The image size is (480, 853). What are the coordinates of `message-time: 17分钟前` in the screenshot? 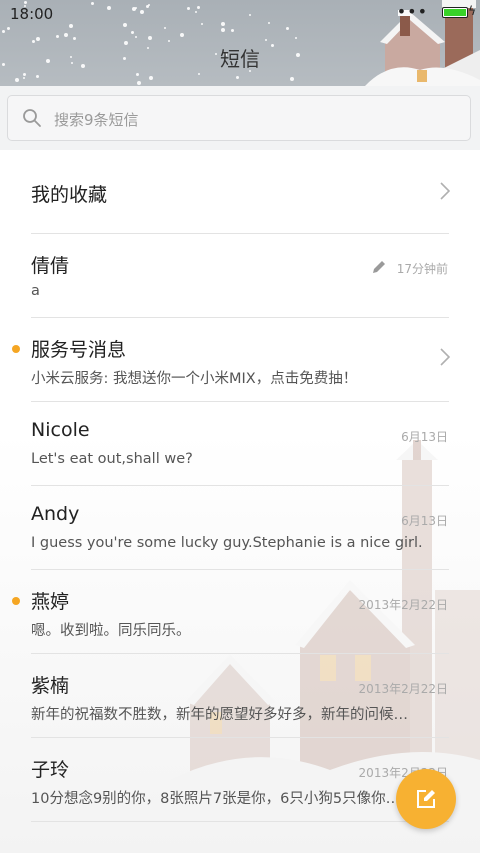 It's located at (422, 269).